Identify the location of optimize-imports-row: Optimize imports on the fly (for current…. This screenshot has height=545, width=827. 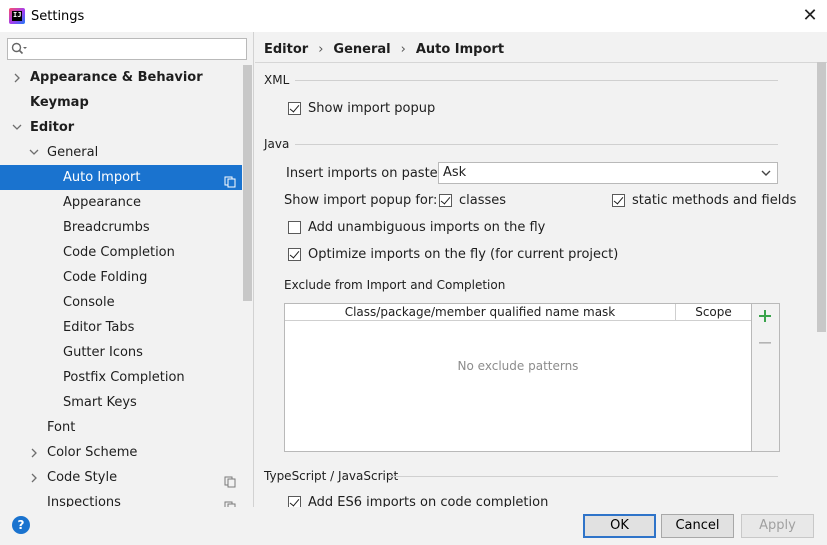
(453, 254).